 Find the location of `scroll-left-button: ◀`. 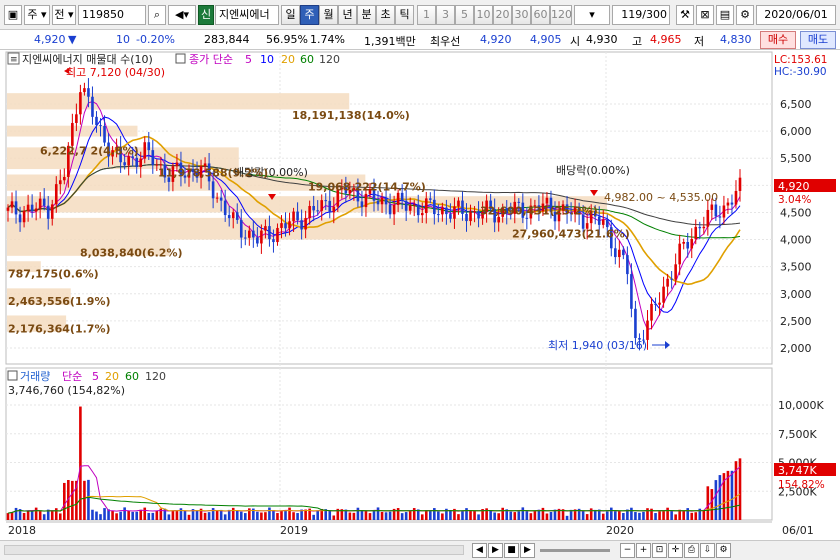

scroll-left-button: ◀ is located at coordinates (479, 550).